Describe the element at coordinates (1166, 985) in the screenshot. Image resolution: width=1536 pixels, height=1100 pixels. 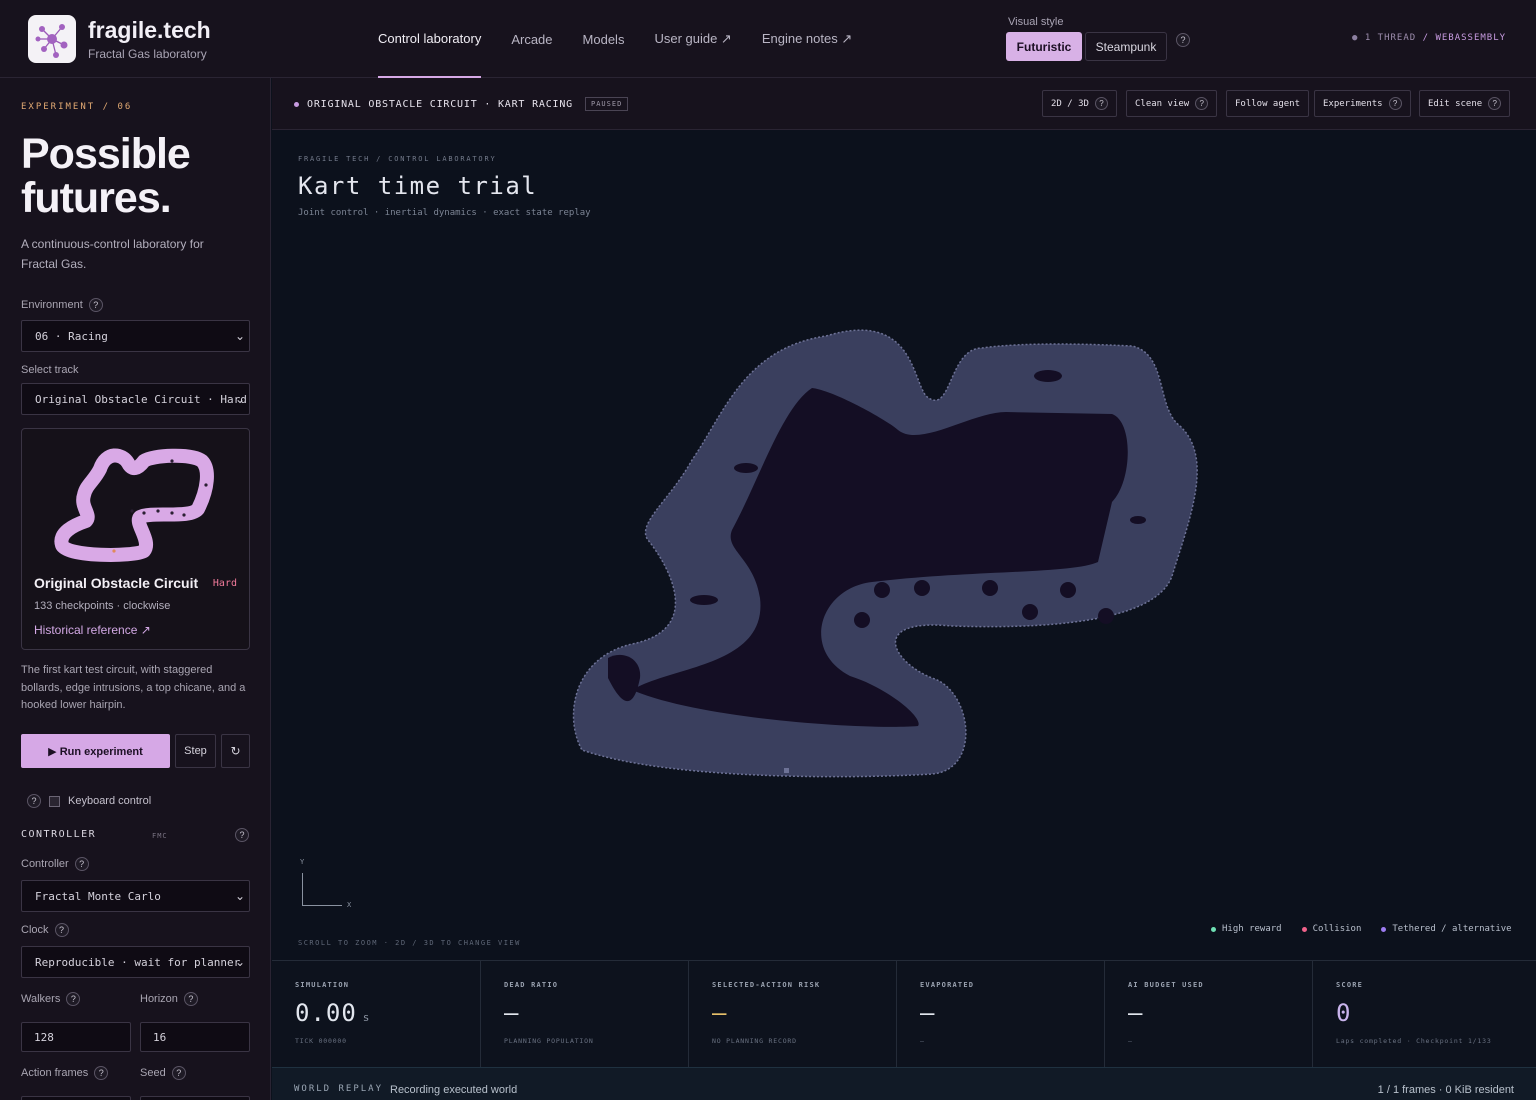
I see `metric-label: AI BUDGET USED` at that location.